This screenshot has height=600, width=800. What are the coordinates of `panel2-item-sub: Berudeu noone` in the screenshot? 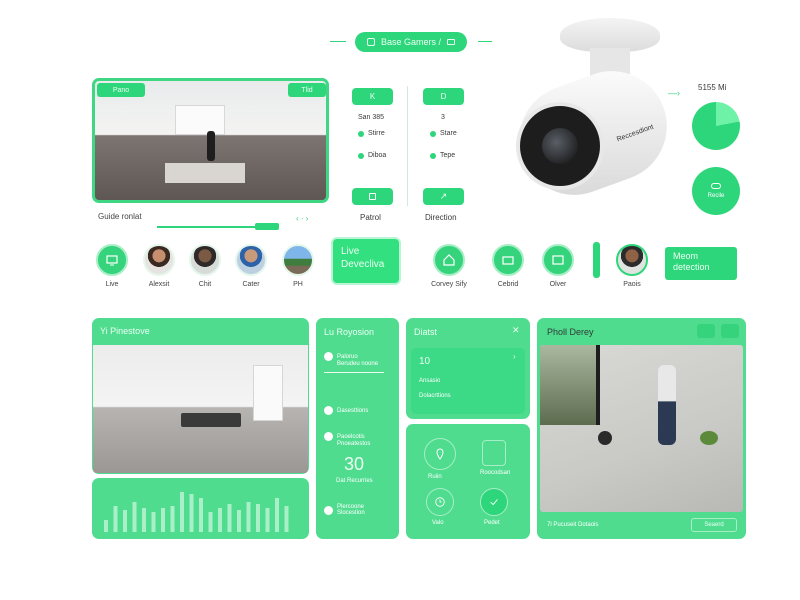 It's located at (358, 364).